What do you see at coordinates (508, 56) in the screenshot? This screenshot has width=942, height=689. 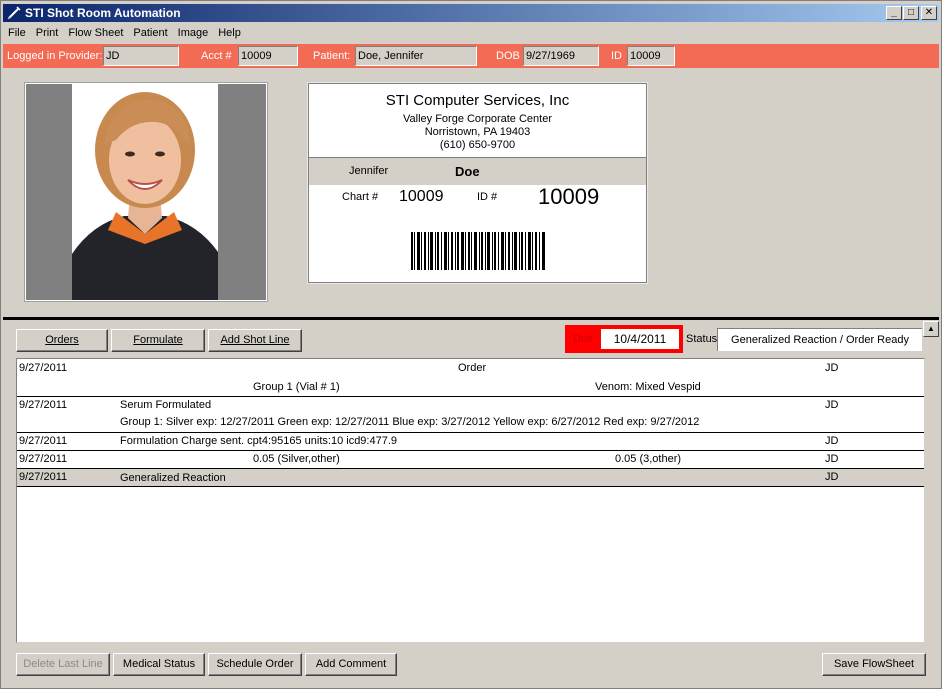 I see `dob-label: DOB` at bounding box center [508, 56].